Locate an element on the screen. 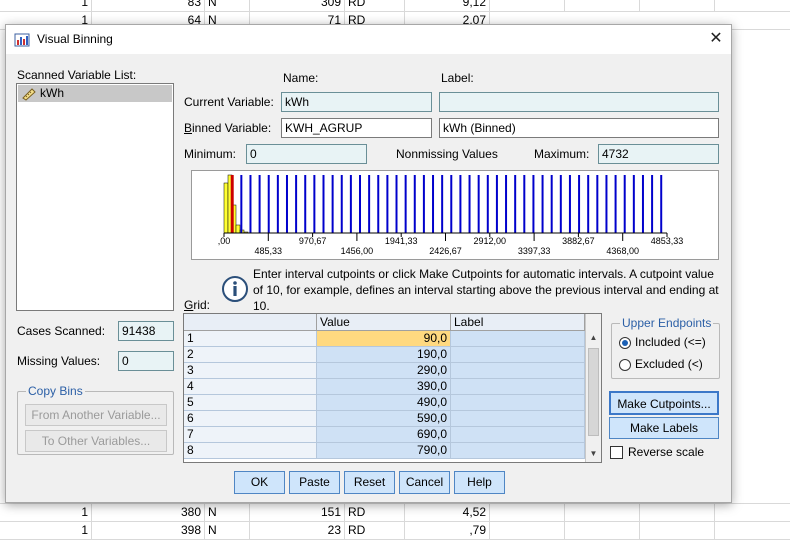 This screenshot has width=790, height=540. grid-cell-value: 490,0 is located at coordinates (384, 403).